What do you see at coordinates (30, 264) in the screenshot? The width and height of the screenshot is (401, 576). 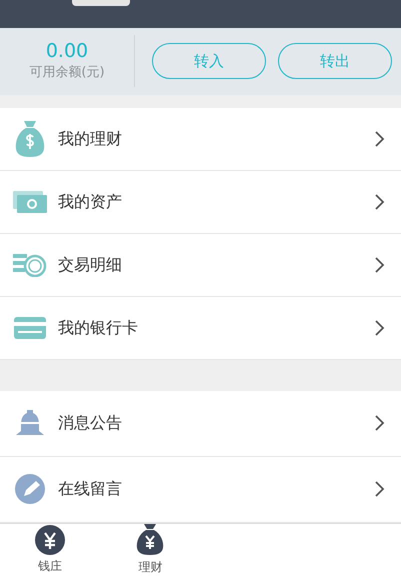 I see `coins-icon` at bounding box center [30, 264].